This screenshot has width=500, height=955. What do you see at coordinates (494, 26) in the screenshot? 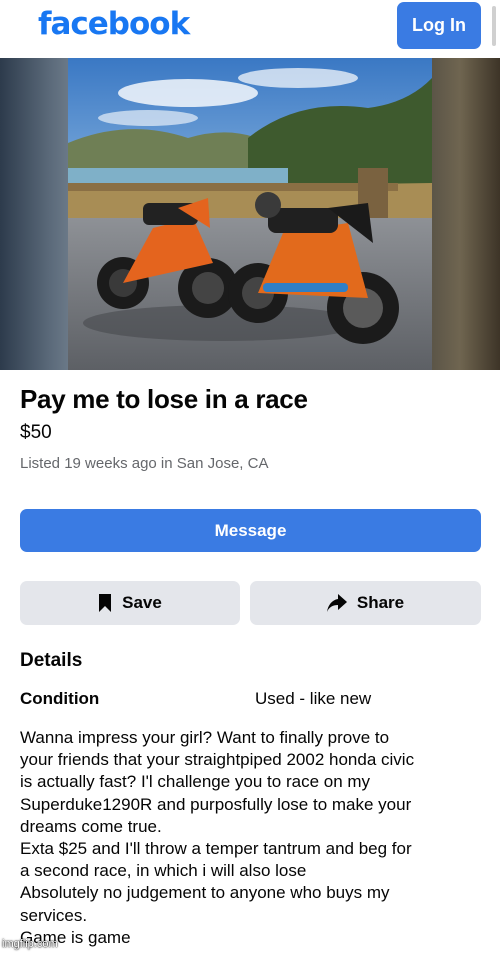
I see `scrollbar` at bounding box center [494, 26].